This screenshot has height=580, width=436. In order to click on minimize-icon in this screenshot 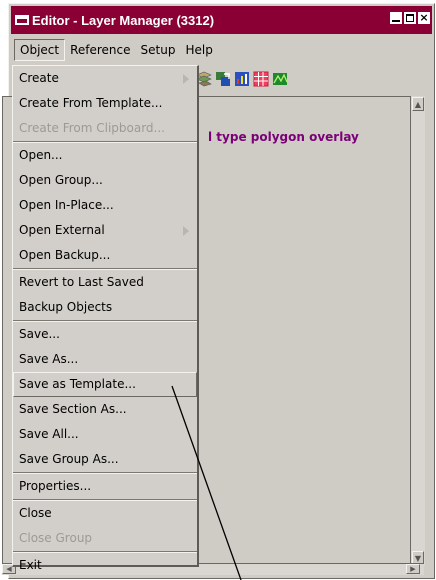, I will do `click(396, 18)`.